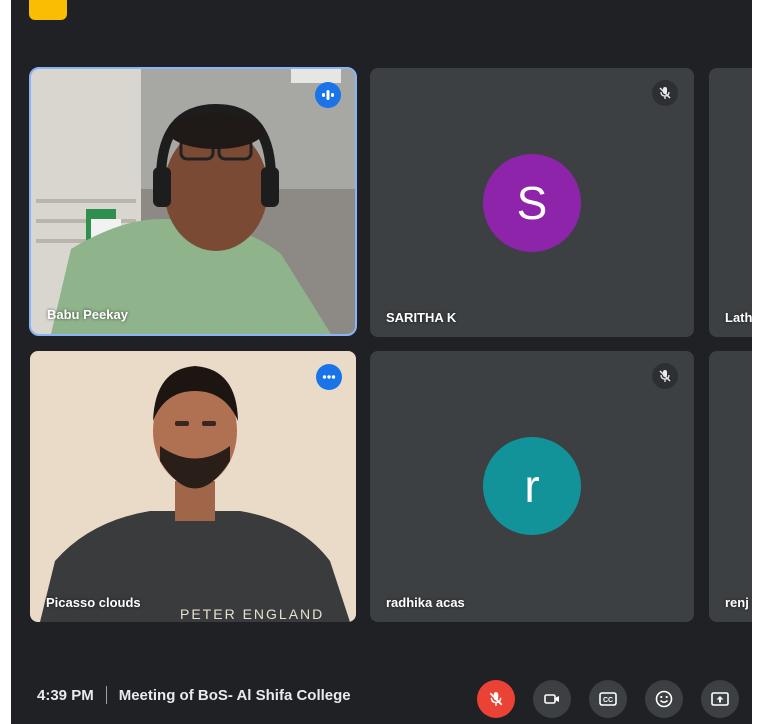 Image resolution: width=760 pixels, height=724 pixels. Describe the element at coordinates (730, 486) in the screenshot. I see `participant-tile-renj: renj` at that location.